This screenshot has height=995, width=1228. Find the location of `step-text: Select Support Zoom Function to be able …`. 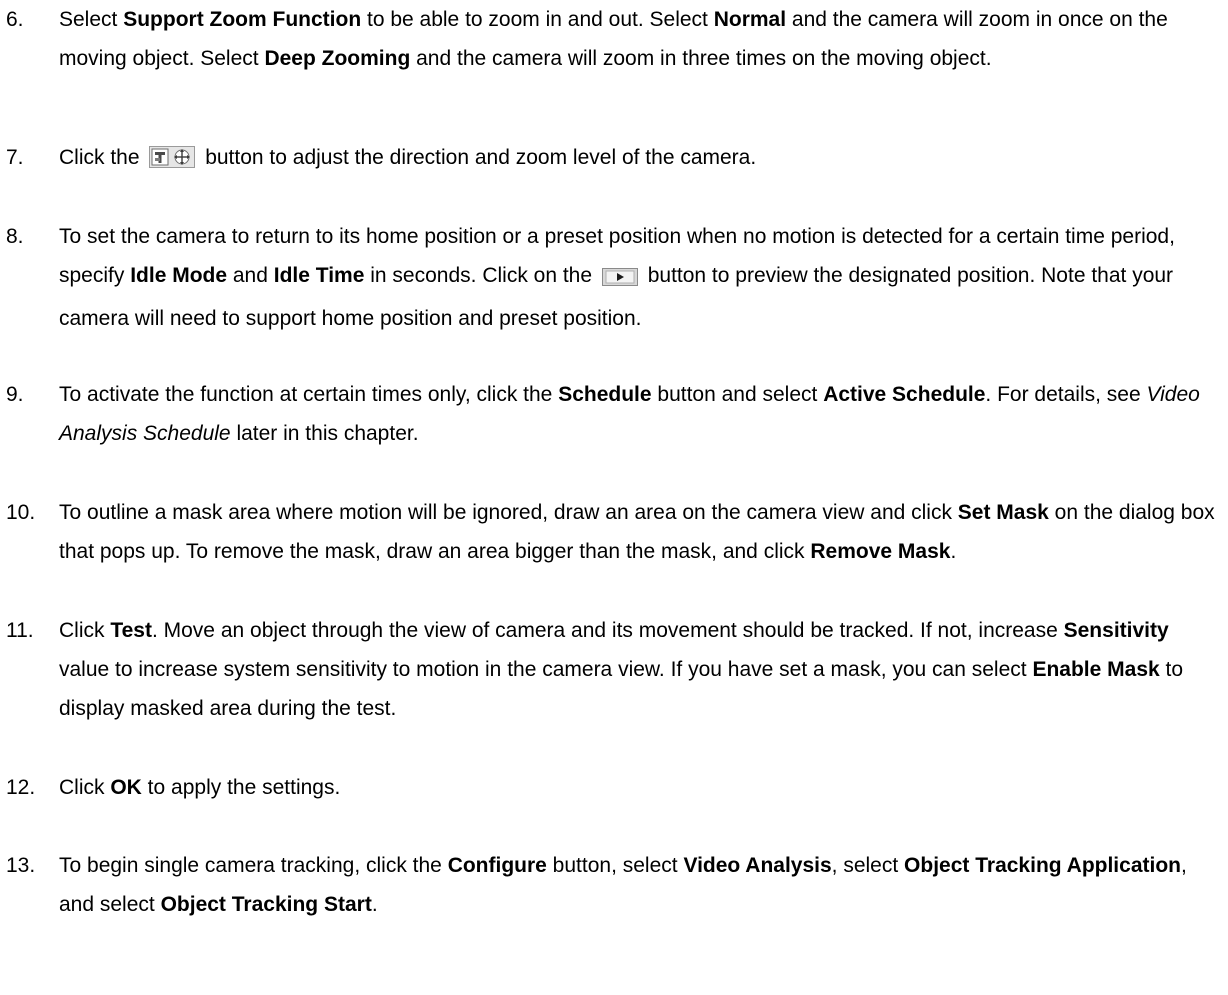

step-text: Select Support Zoom Function to be able … is located at coordinates (641, 39).